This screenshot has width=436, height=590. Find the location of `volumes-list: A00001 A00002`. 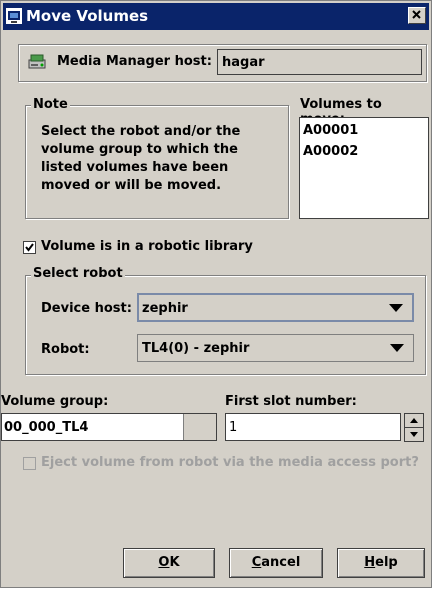

volumes-list: A00001 A00002 is located at coordinates (364, 168).